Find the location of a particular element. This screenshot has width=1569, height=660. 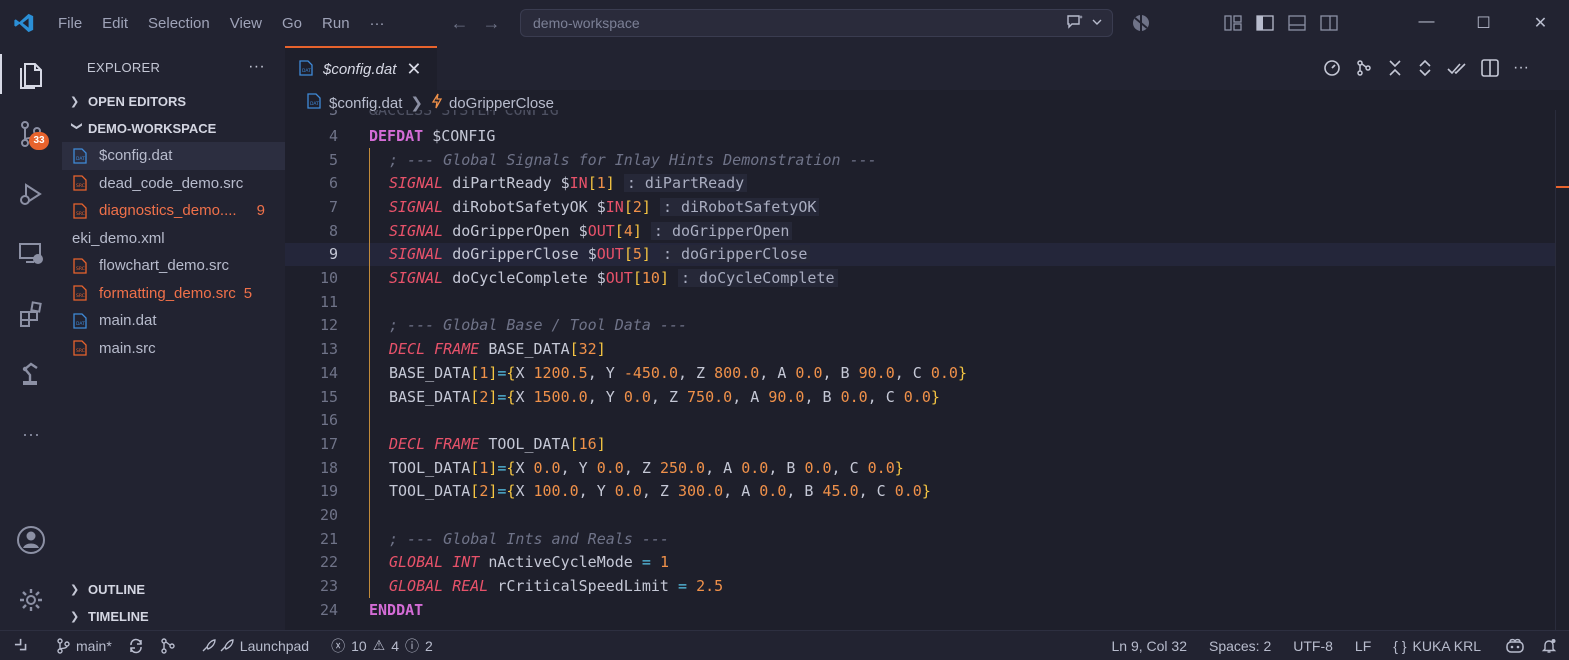

src-file-icon: SRC is located at coordinates (80, 266).